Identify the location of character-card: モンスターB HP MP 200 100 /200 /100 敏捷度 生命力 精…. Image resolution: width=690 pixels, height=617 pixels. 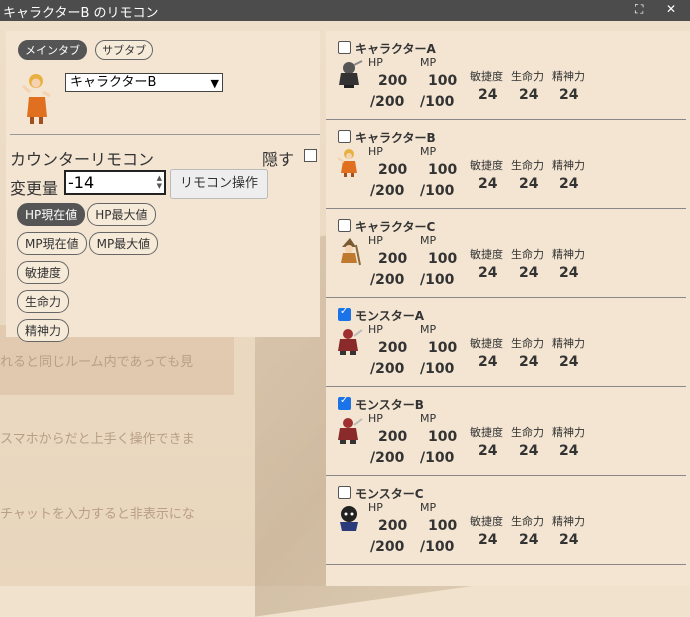
(506, 431).